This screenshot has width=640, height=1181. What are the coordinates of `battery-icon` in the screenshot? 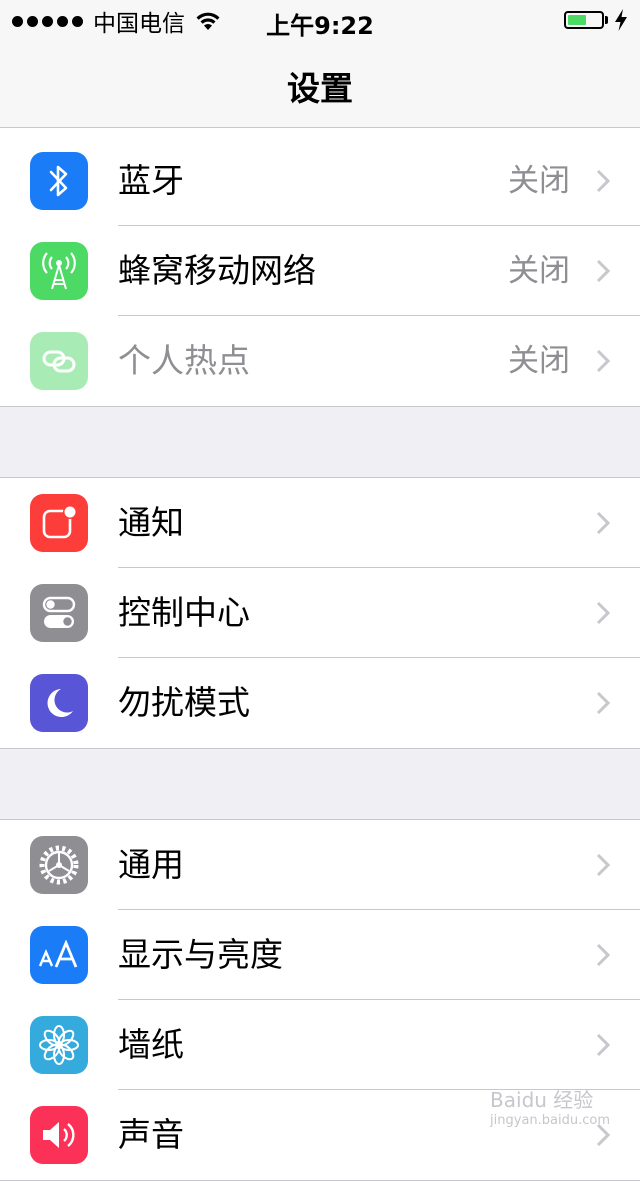 It's located at (584, 20).